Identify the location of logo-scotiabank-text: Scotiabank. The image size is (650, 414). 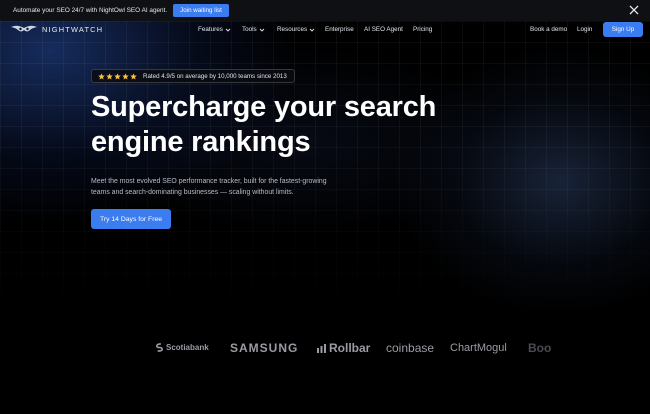
(187, 347).